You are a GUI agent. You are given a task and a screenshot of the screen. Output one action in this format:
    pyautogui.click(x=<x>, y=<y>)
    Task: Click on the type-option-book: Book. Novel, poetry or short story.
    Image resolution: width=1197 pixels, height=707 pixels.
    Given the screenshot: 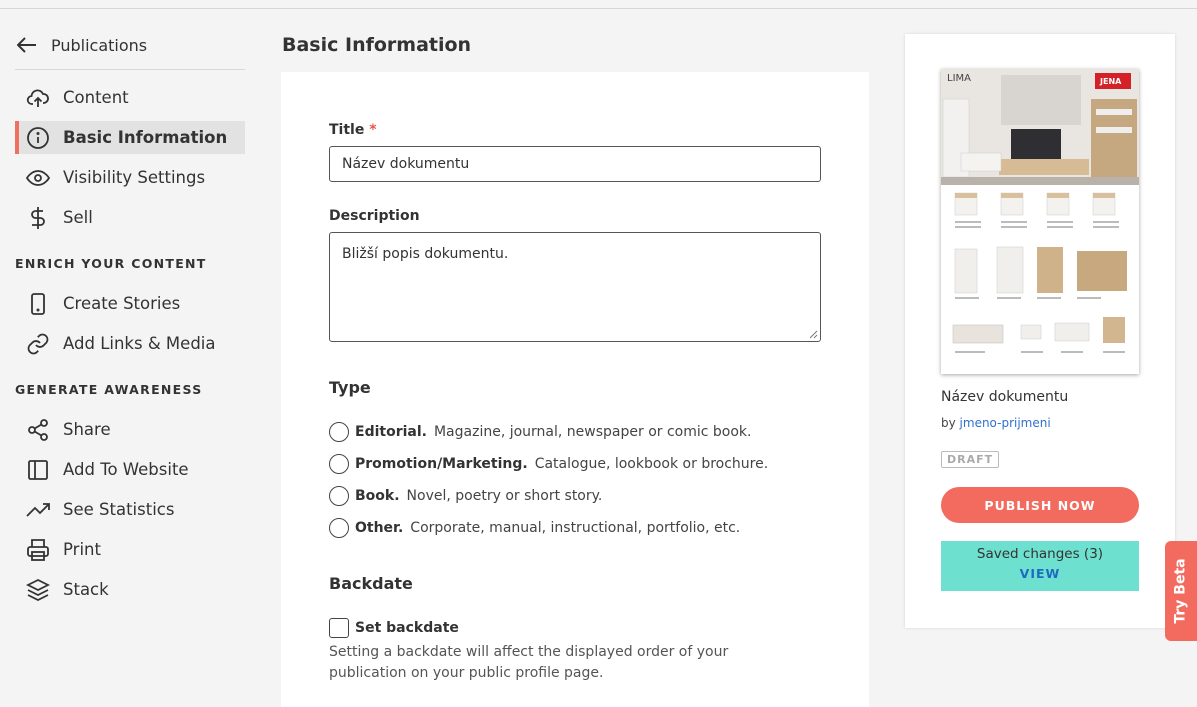 What is the action you would take?
    pyautogui.click(x=465, y=496)
    